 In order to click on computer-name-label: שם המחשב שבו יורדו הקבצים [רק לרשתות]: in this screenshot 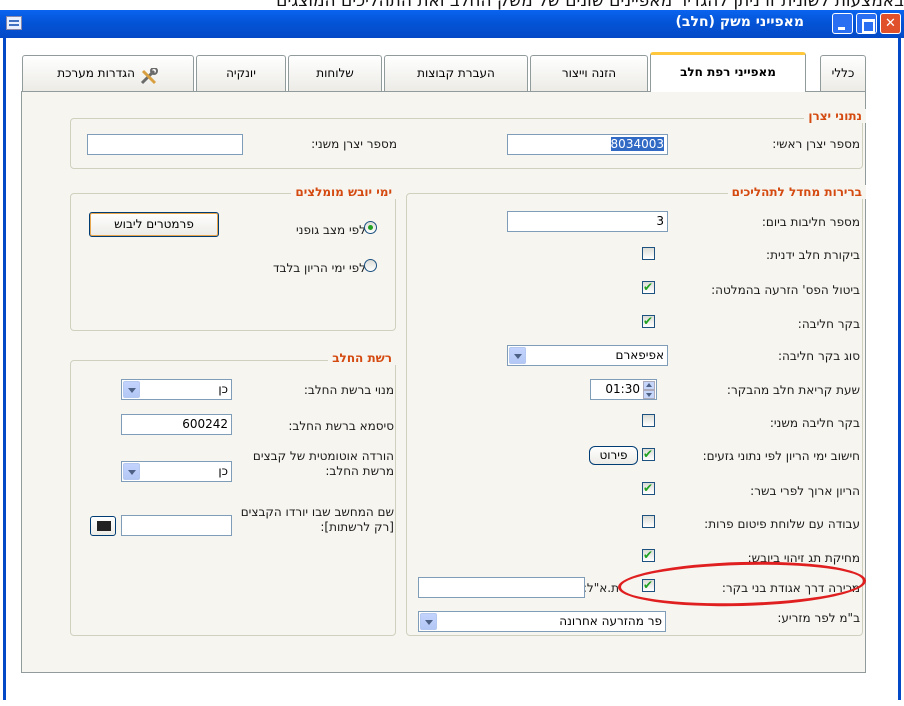, I will do `click(317, 519)`.